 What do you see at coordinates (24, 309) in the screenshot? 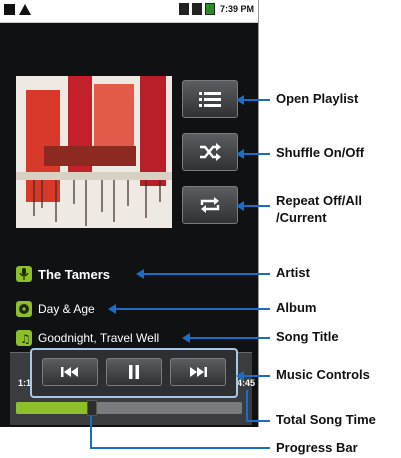
I see `album-disc-icon` at bounding box center [24, 309].